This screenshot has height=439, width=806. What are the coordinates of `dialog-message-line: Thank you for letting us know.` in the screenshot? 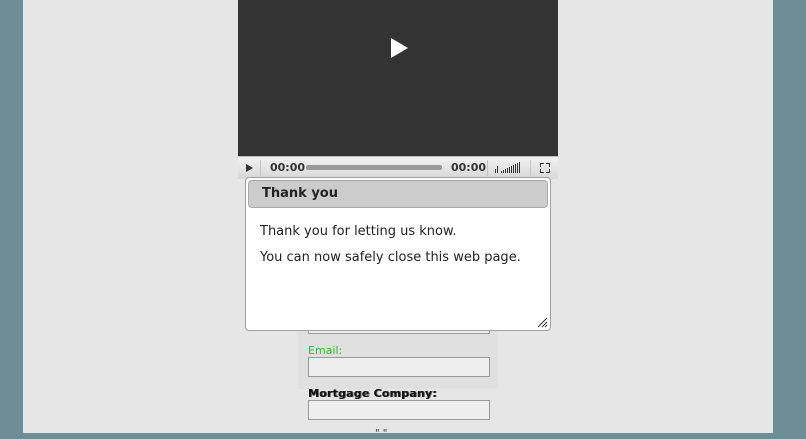 It's located at (358, 231).